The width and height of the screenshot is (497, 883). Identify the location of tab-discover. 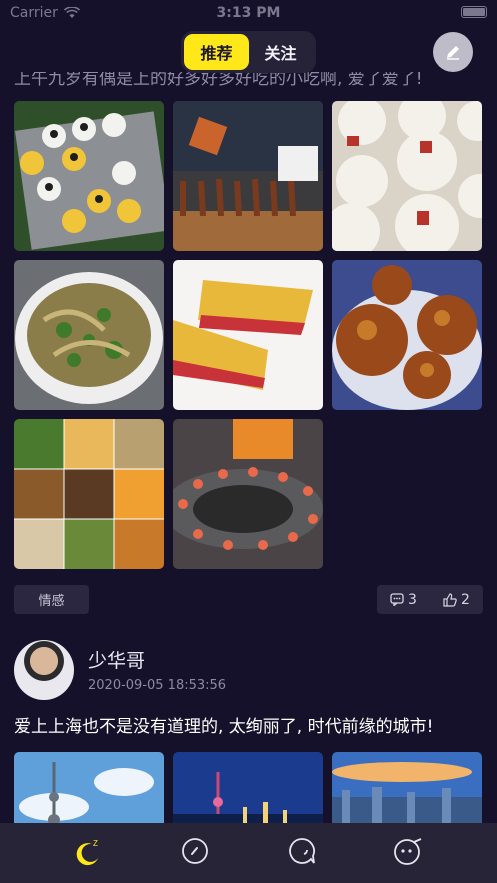
(195, 851).